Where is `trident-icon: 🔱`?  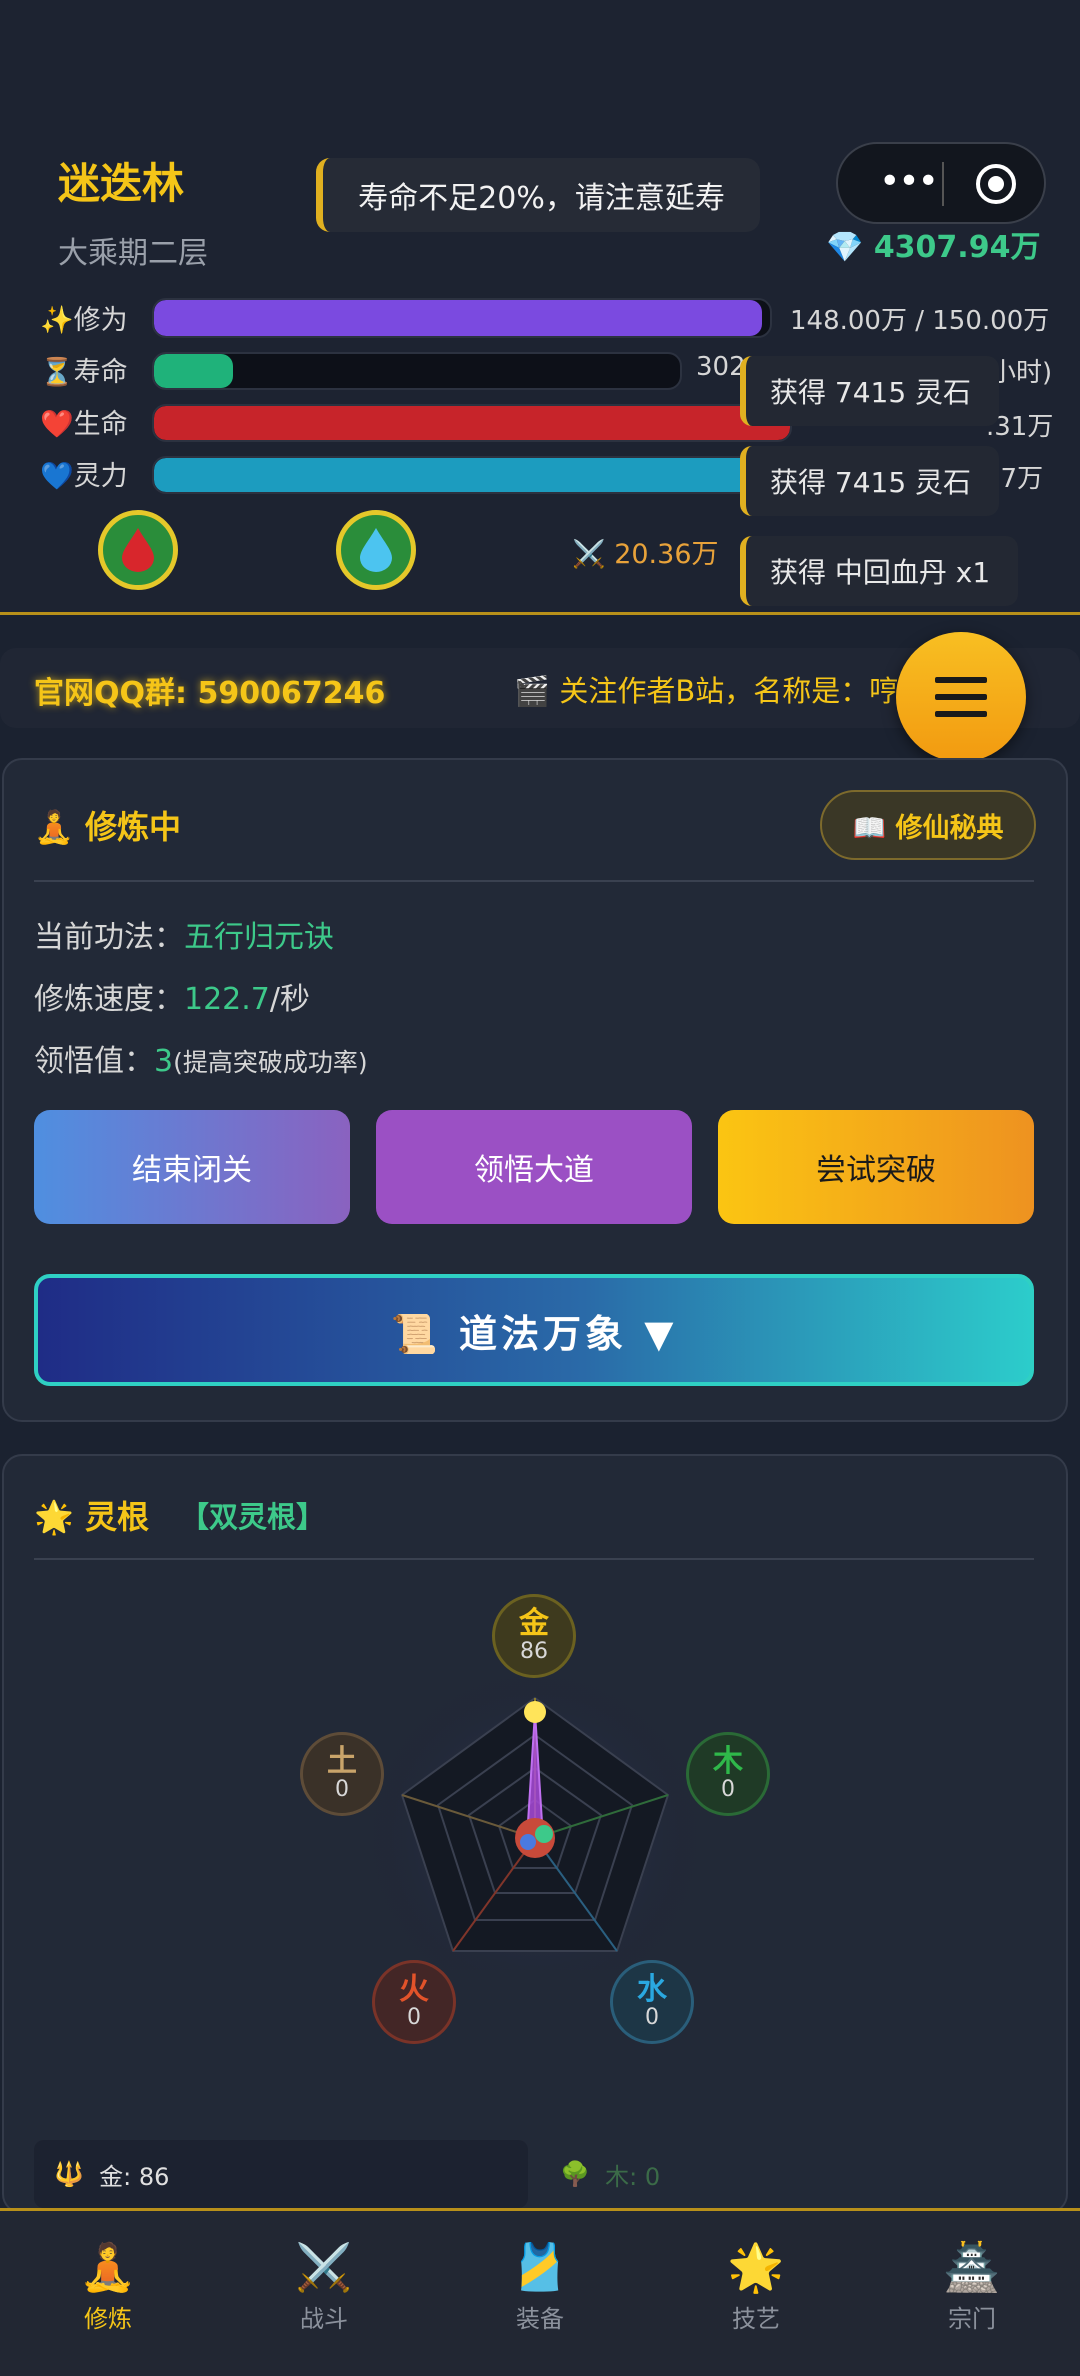
trident-icon: 🔱 is located at coordinates (69, 2174).